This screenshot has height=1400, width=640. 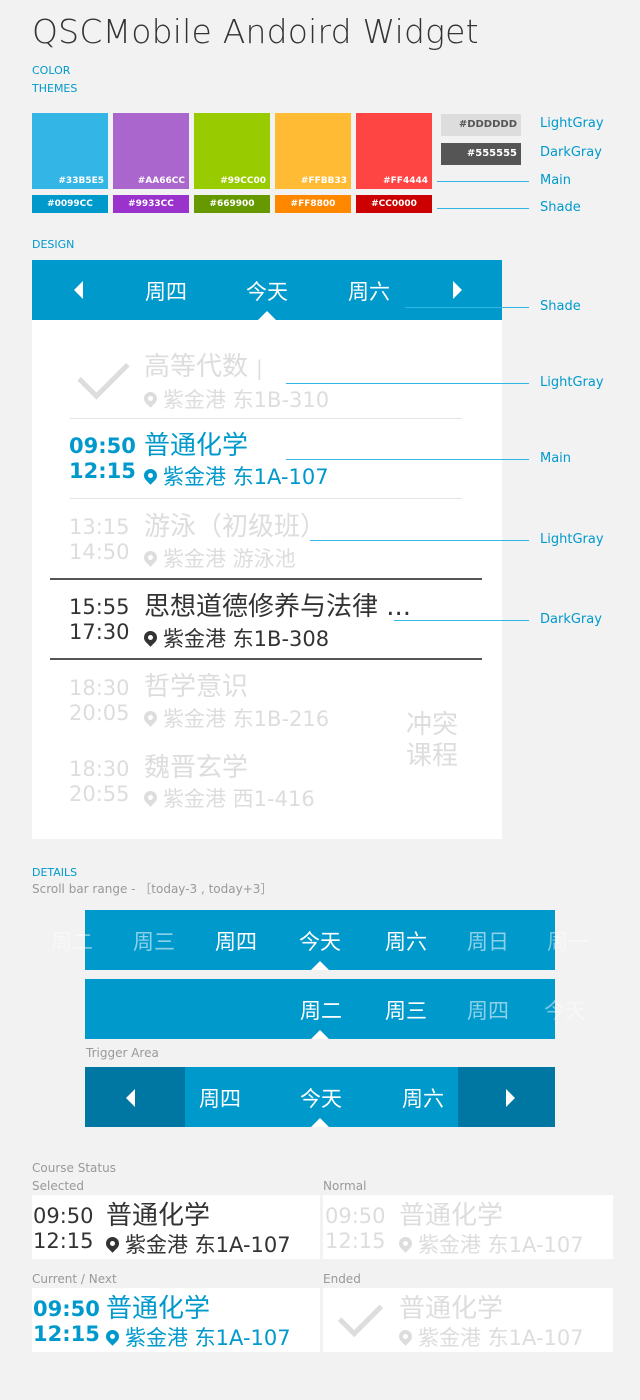 What do you see at coordinates (151, 151) in the screenshot?
I see `swatch-purple: #AA66CC` at bounding box center [151, 151].